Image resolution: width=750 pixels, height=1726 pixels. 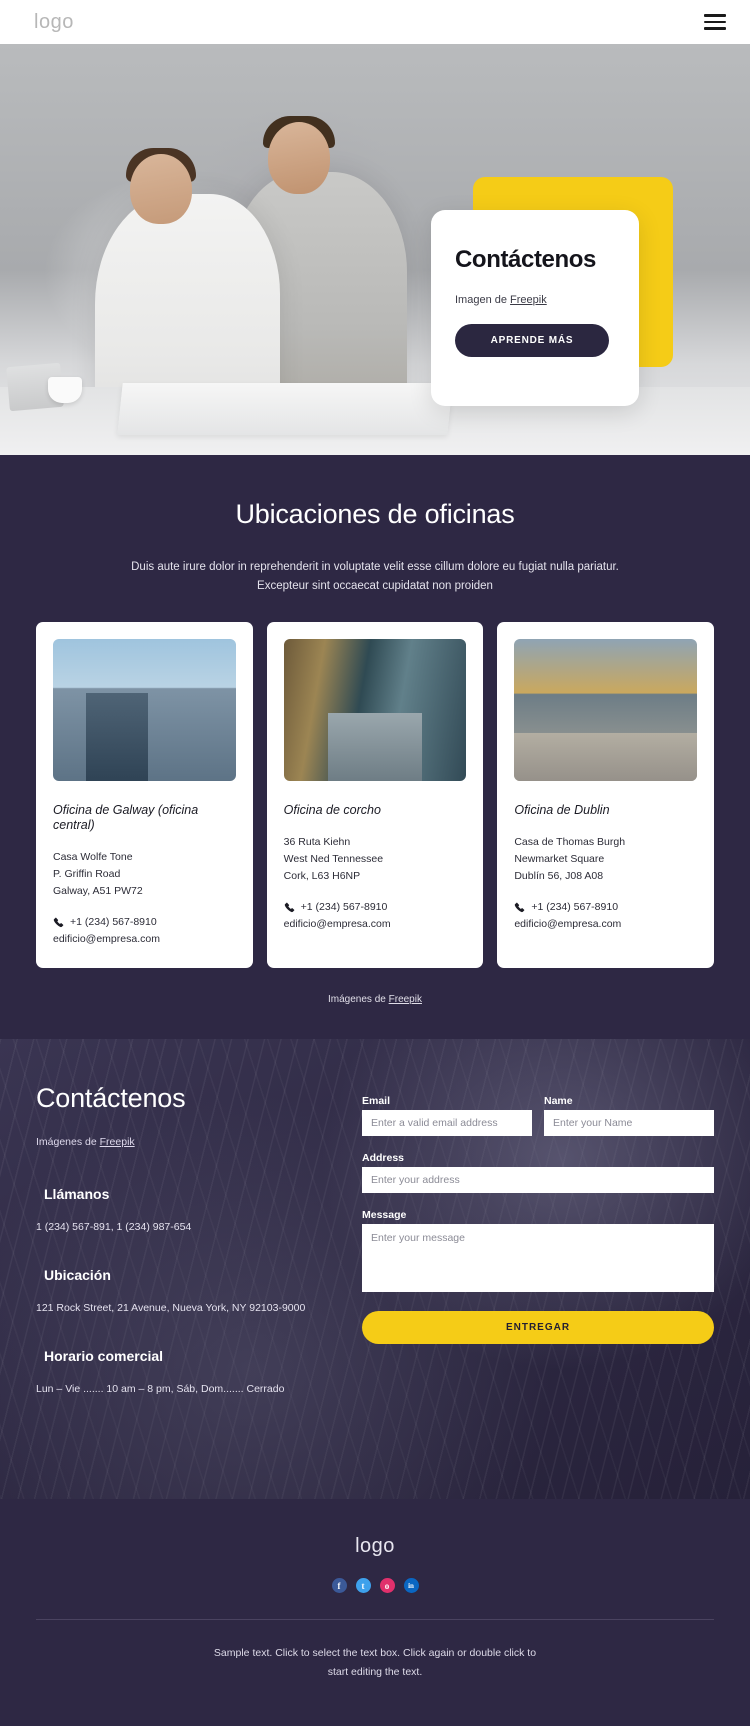 What do you see at coordinates (532, 340) in the screenshot?
I see `learn-more-button: APRENDE MÁS` at bounding box center [532, 340].